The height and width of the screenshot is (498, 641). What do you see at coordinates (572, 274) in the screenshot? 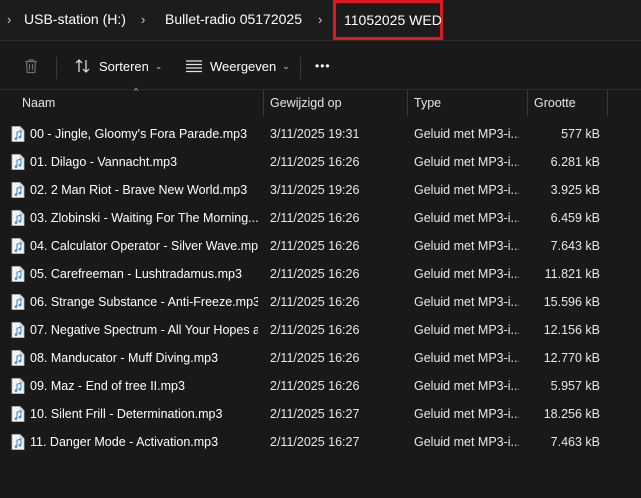
I see `file-size: 11.821 kB` at bounding box center [572, 274].